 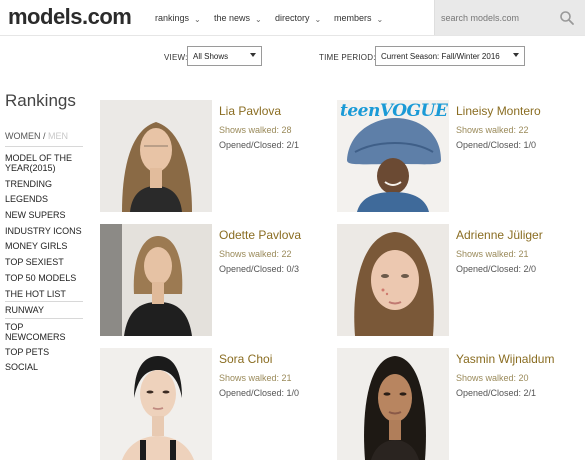 What do you see at coordinates (250, 111) in the screenshot?
I see `model-name-lia-pavlova: Lia Pavlova` at bounding box center [250, 111].